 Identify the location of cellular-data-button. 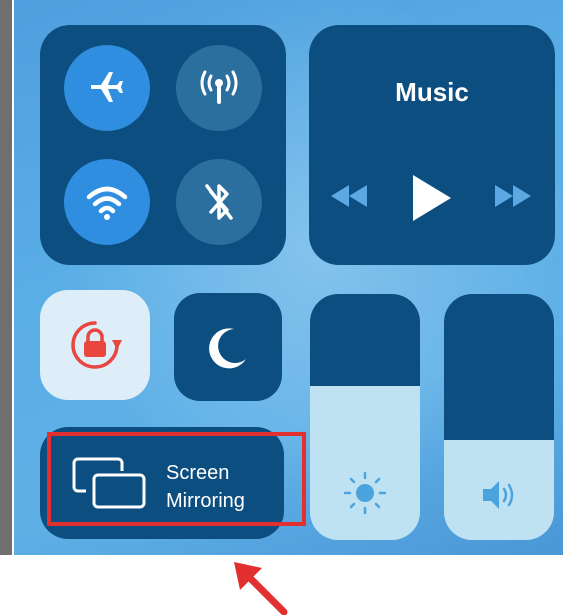
(219, 88).